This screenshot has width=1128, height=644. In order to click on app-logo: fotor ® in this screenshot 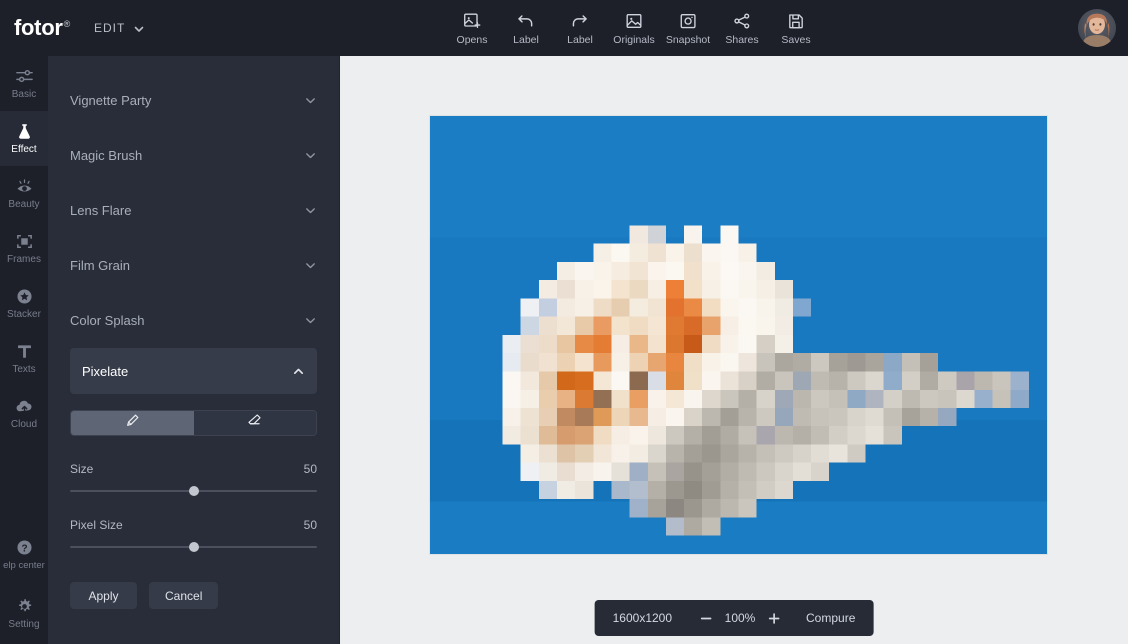, I will do `click(44, 28)`.